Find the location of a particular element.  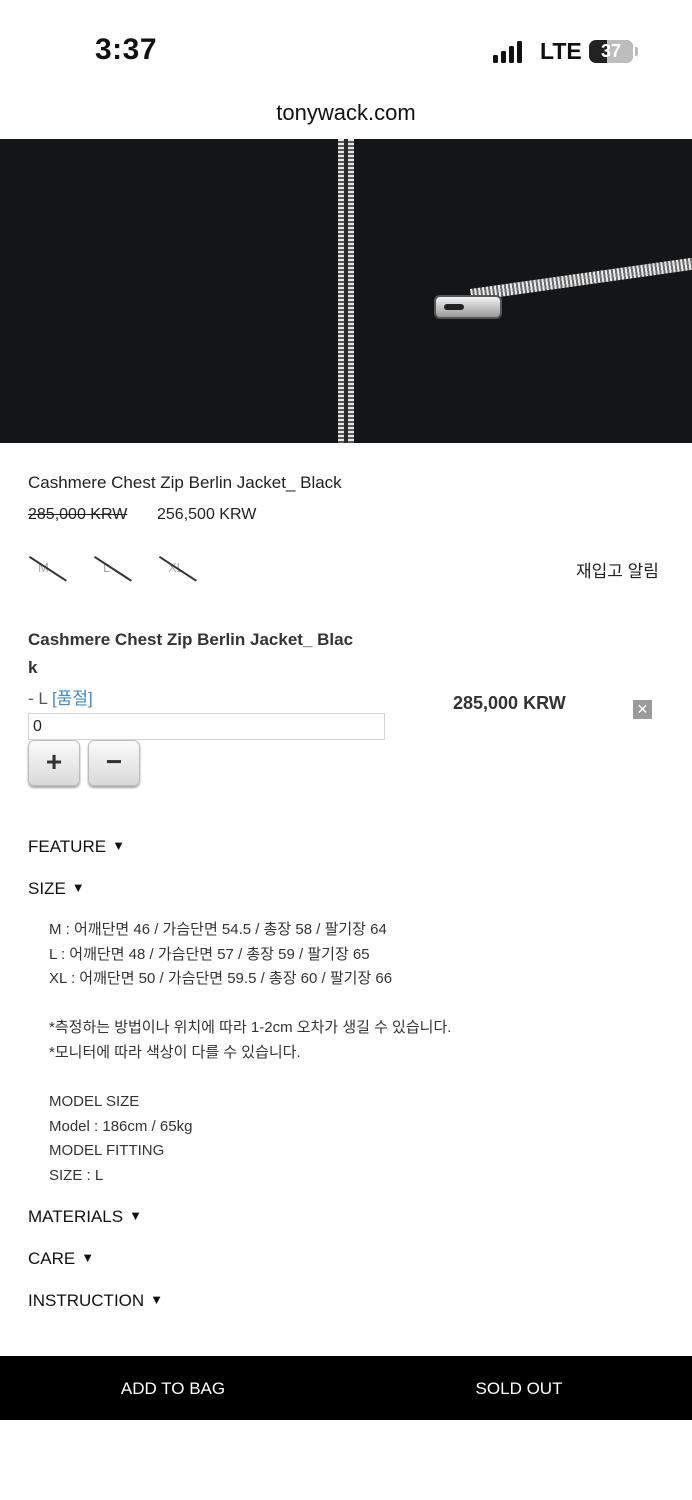

size-m-measurements: M : 어깨단면 46 / 가슴단면 54.5 / 총장 58 / 팔기장 64 is located at coordinates (218, 929).